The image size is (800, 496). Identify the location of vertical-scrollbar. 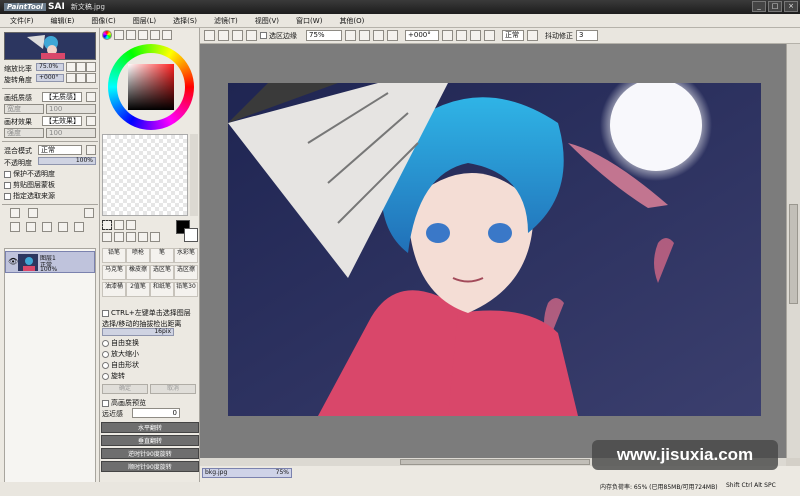
(793, 251).